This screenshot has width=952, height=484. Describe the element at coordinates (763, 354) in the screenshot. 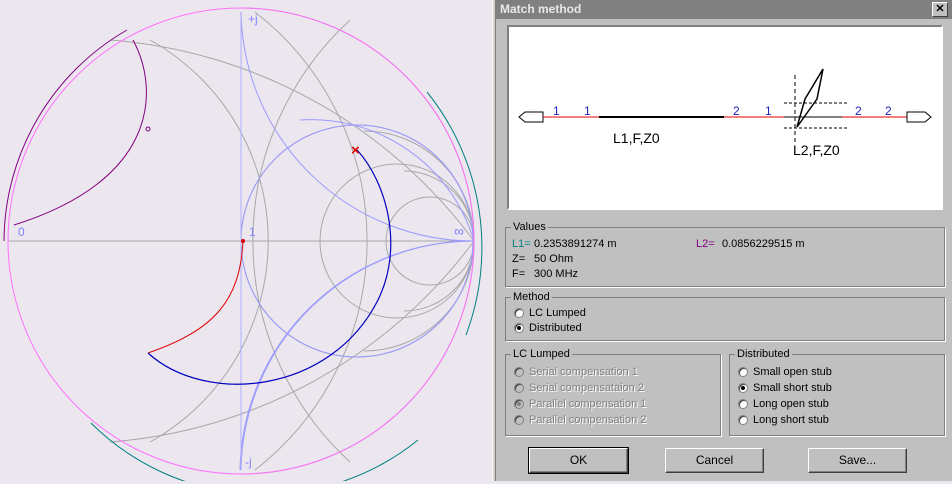

I see `distributed-legend: Distributed` at that location.